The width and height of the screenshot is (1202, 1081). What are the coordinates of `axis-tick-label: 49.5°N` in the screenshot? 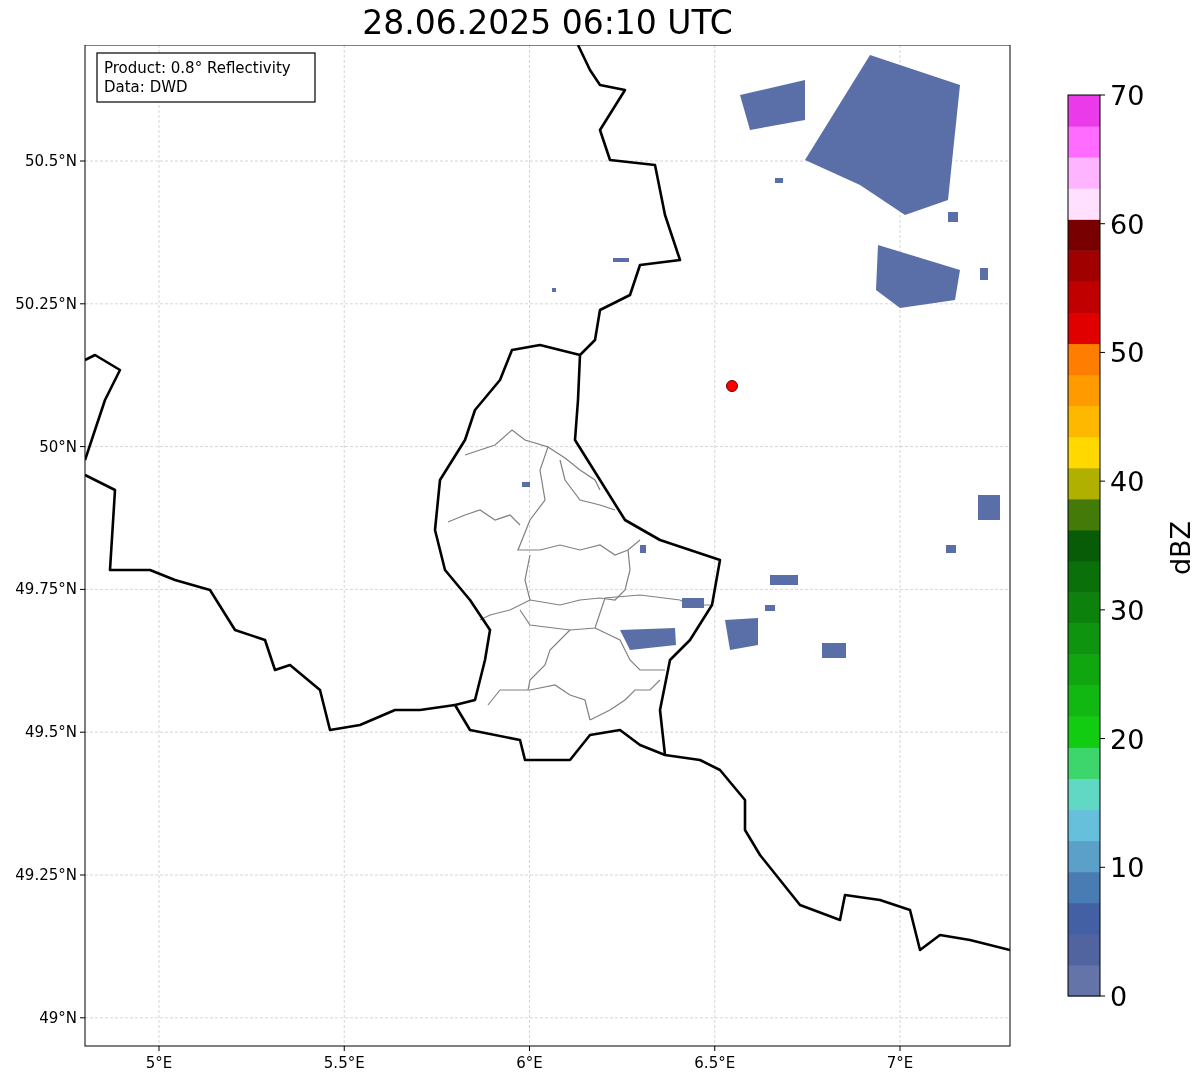 It's located at (50, 732).